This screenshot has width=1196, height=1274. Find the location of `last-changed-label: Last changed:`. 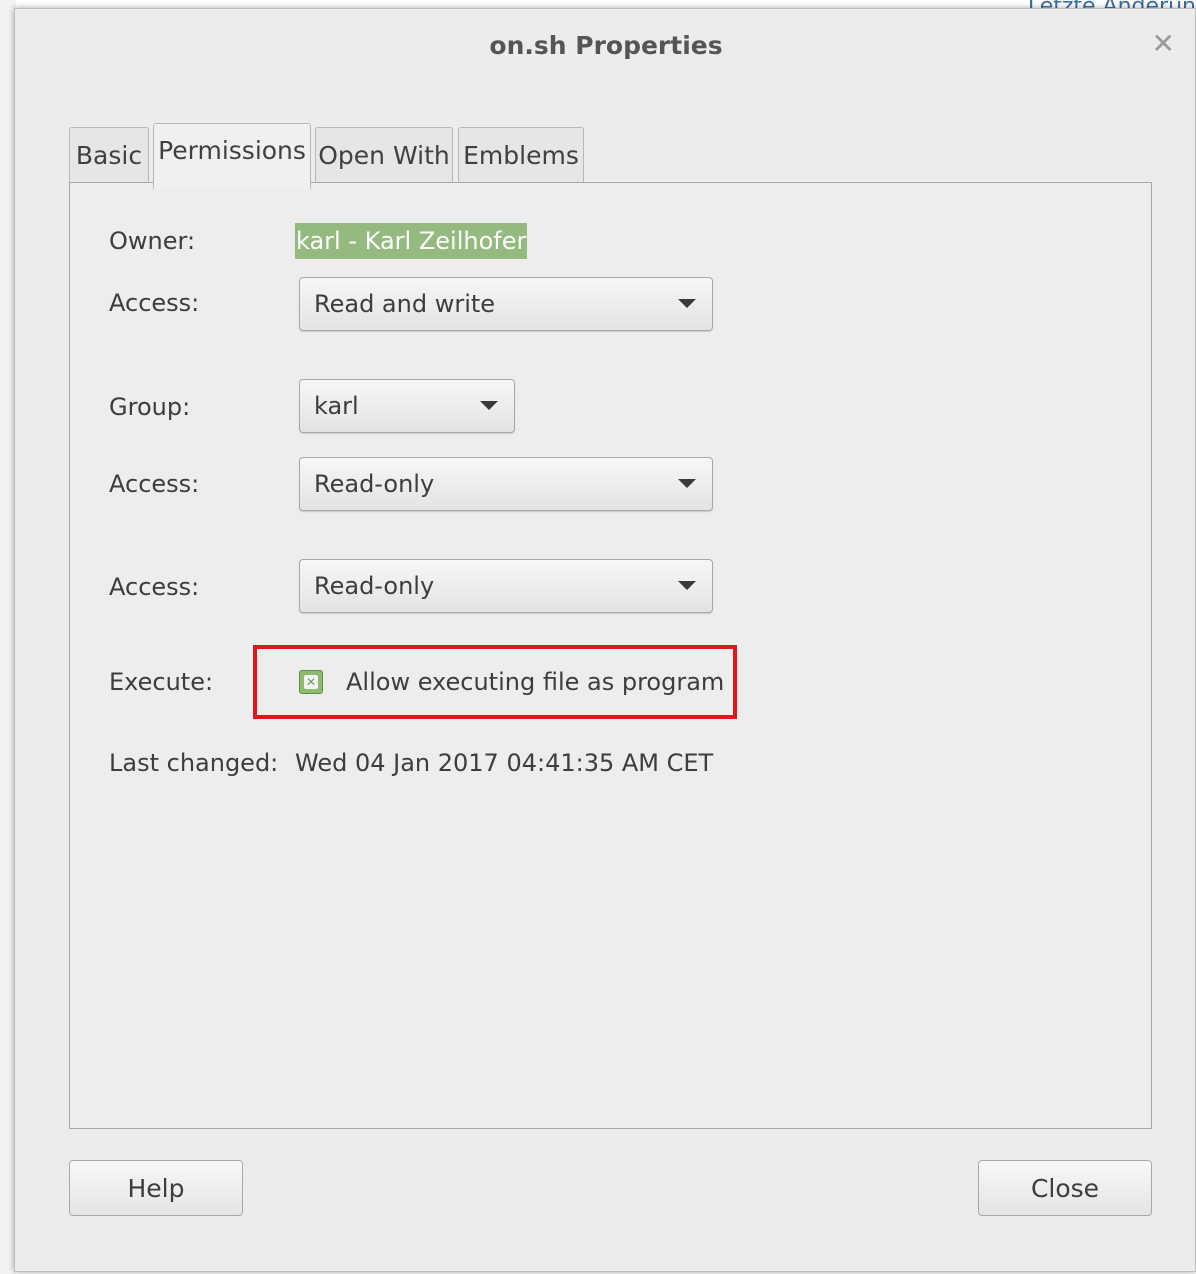

last-changed-label: Last changed: is located at coordinates (194, 763).